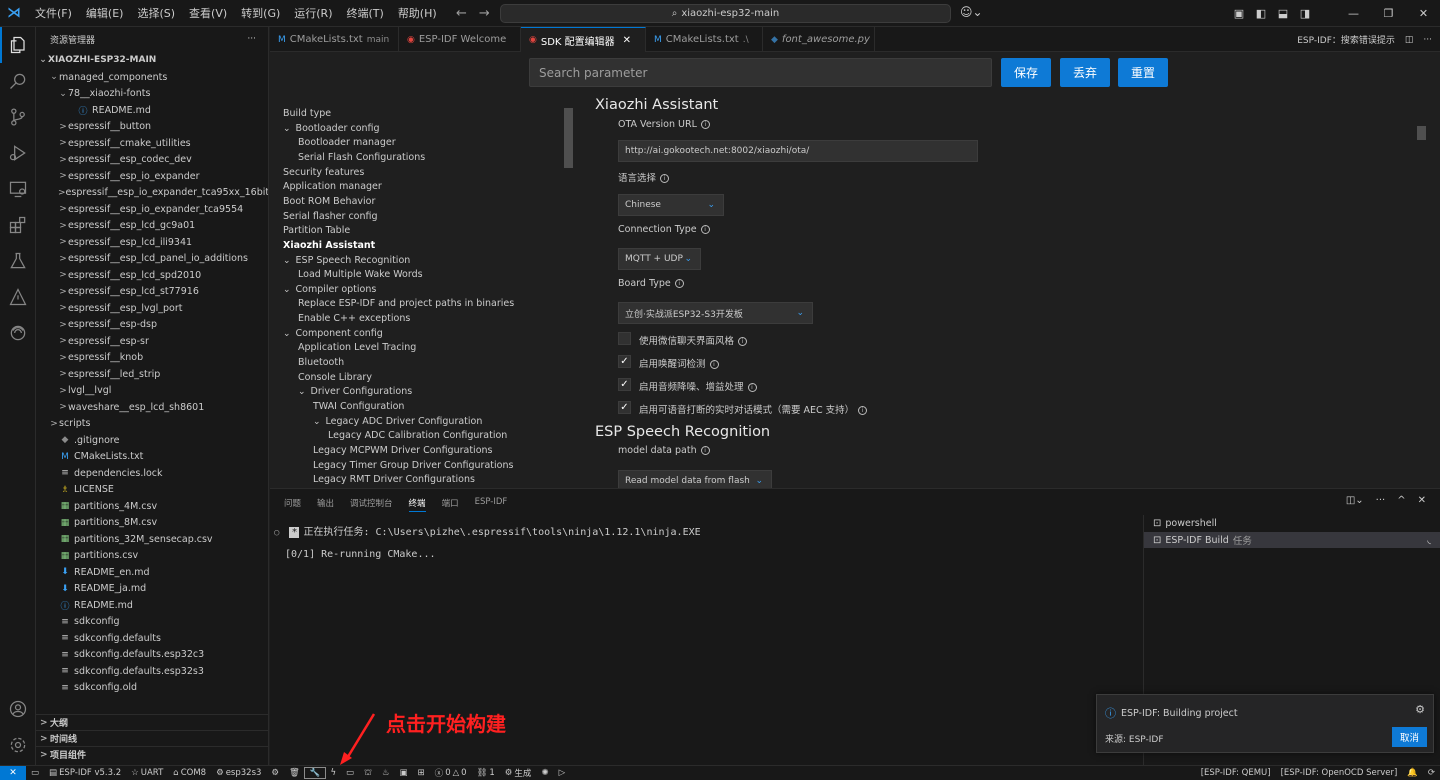  What do you see at coordinates (152, 457) in the screenshot?
I see `tree-file: M CMakeLists.txt` at bounding box center [152, 457].